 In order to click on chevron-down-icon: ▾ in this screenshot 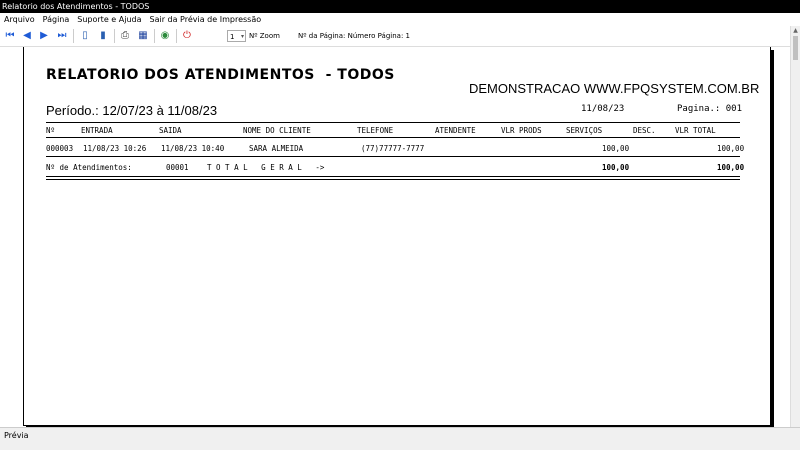, I will do `click(242, 36)`.